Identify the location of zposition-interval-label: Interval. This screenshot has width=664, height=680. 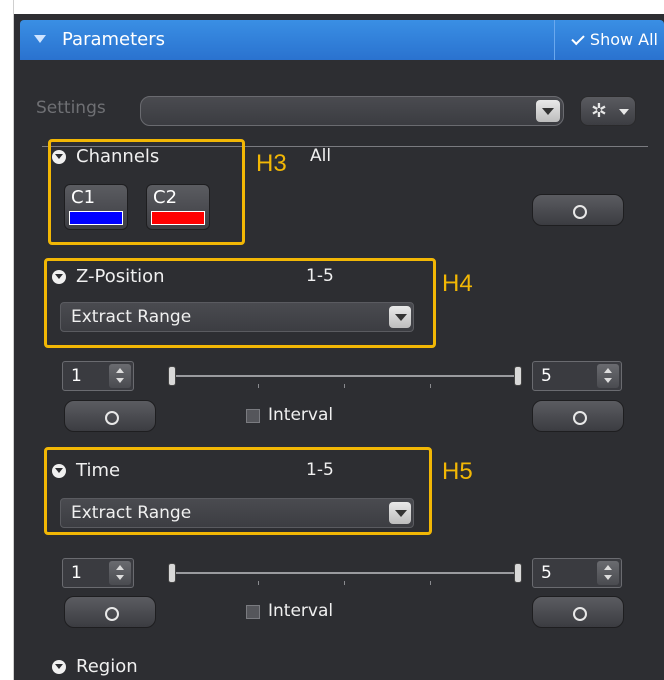
(301, 415).